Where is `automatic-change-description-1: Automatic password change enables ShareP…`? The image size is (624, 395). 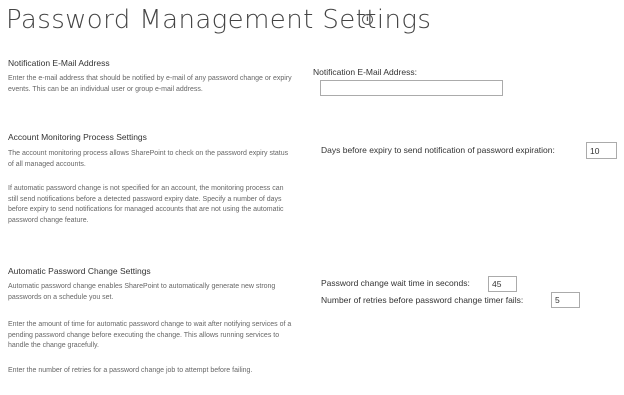 automatic-change-description-1: Automatic password change enables ShareP… is located at coordinates (142, 292).